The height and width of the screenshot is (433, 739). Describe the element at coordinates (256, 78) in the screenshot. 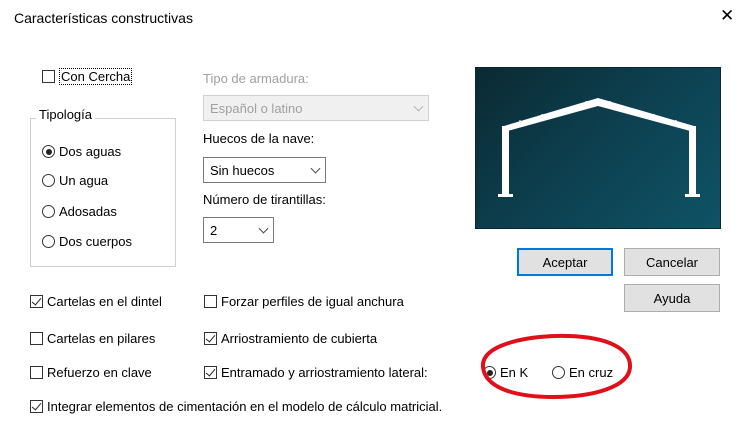

I see `tipo-armadura-label: Tipo de armadura:` at that location.